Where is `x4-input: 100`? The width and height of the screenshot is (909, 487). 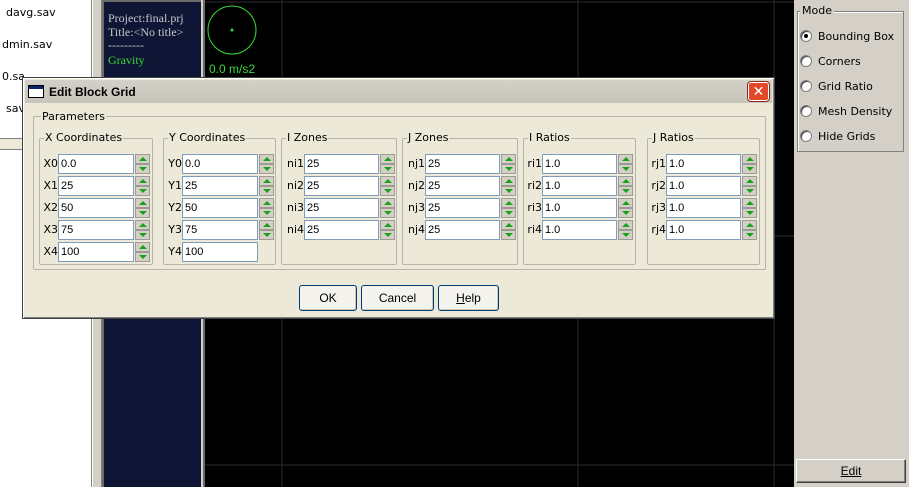
x4-input: 100 is located at coordinates (96, 251).